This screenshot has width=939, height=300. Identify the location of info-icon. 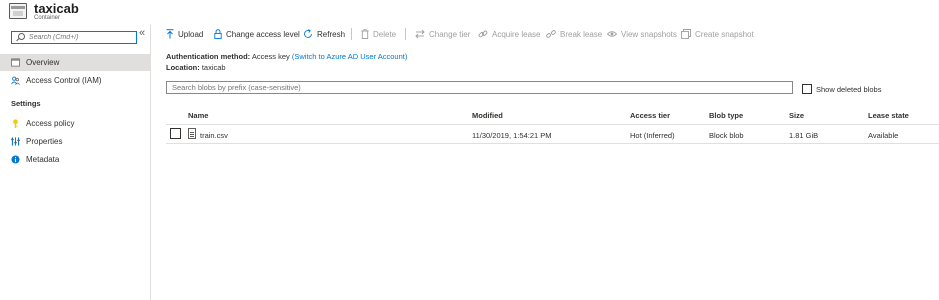
(15, 159).